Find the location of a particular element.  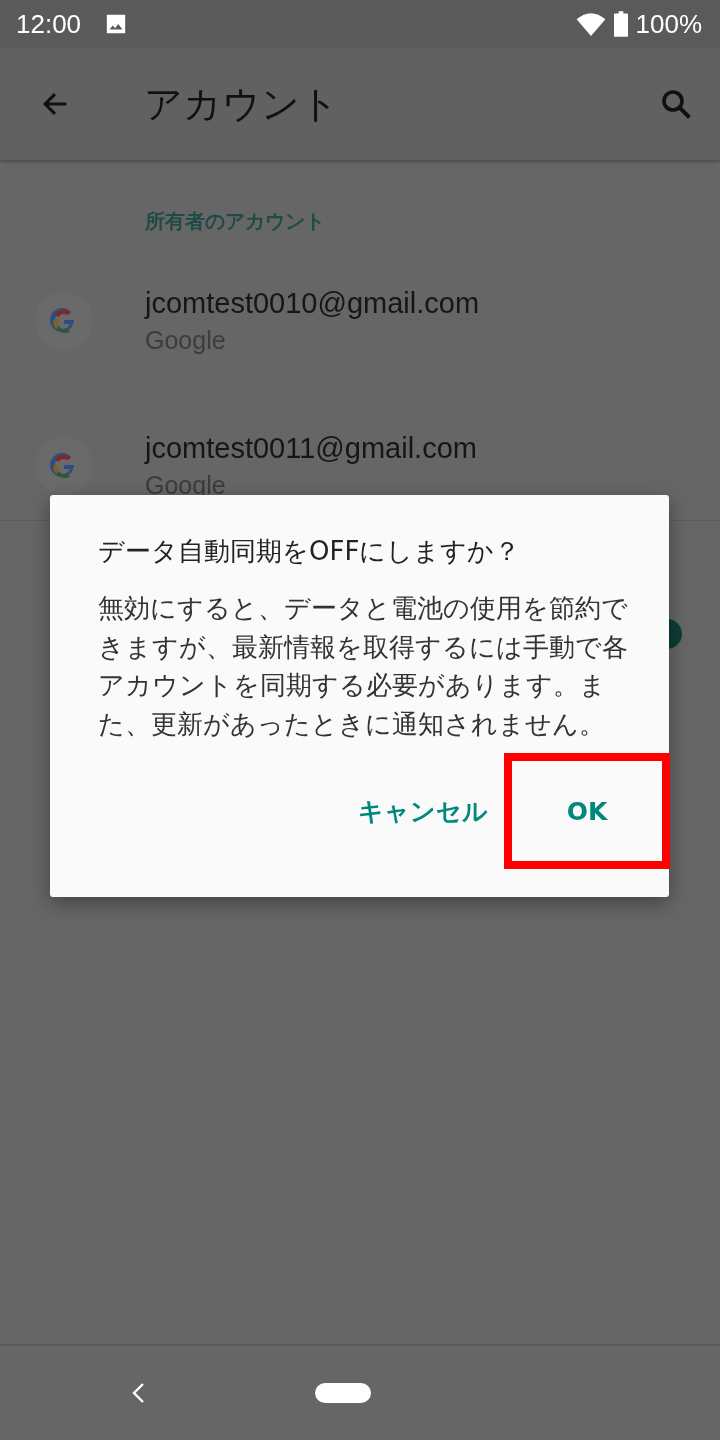

status-time: 12:00 is located at coordinates (49, 24).